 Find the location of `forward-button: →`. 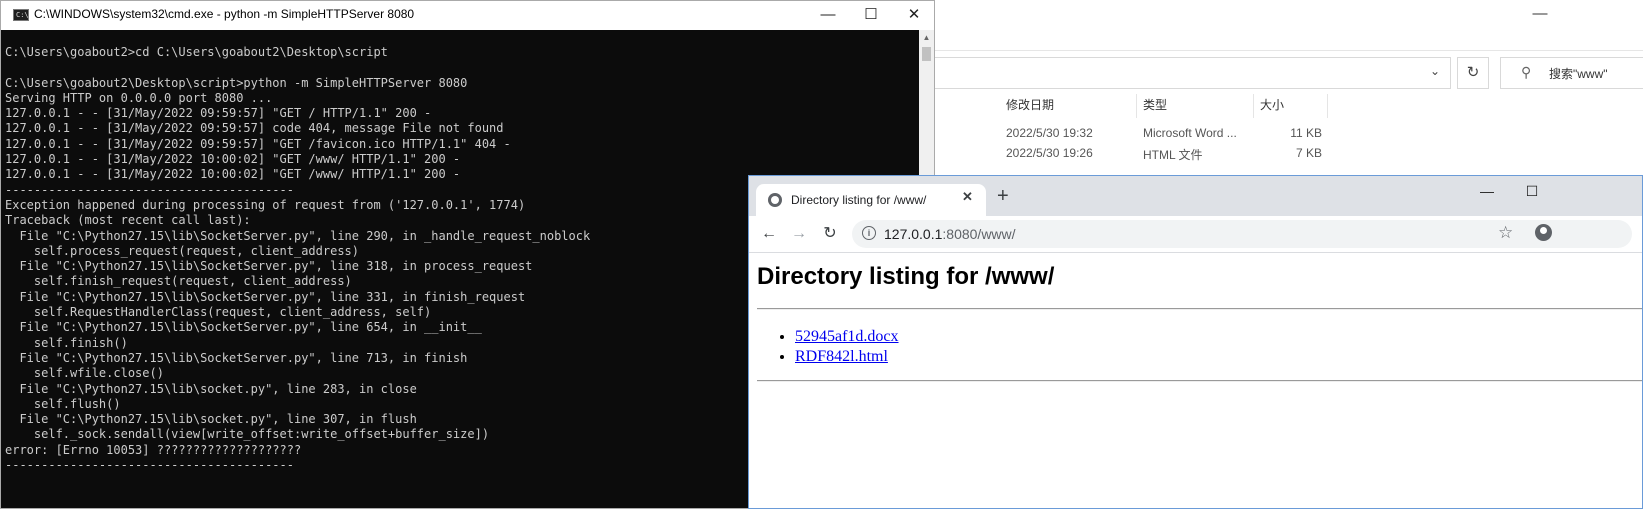

forward-button: → is located at coordinates (799, 234).